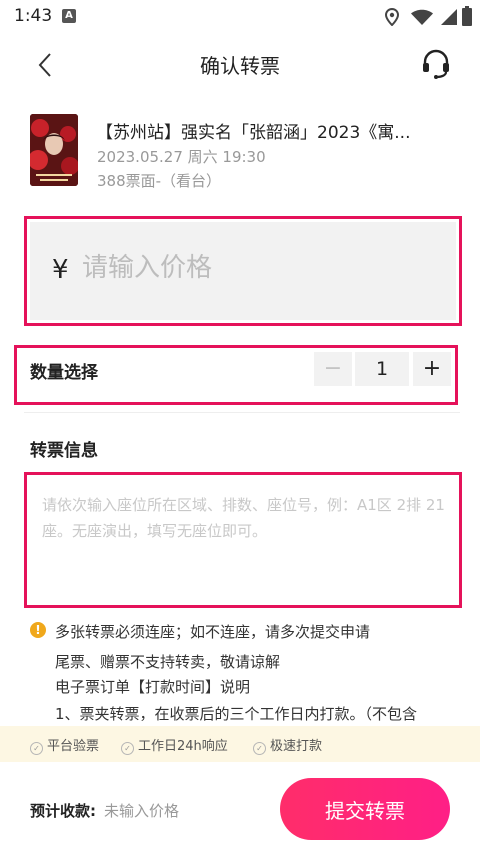 The height and width of the screenshot is (854, 480). I want to click on guarantee-item: ✓ 平台验票, so click(64, 745).